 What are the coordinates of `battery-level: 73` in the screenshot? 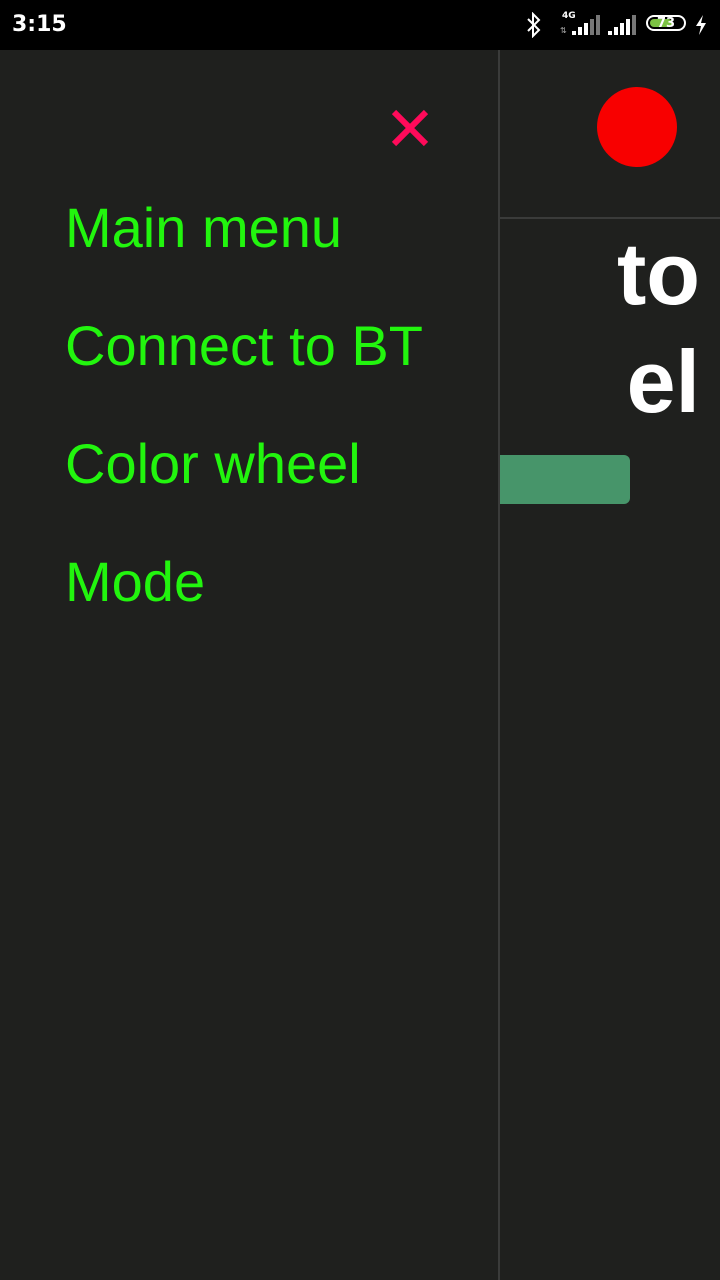 It's located at (666, 23).